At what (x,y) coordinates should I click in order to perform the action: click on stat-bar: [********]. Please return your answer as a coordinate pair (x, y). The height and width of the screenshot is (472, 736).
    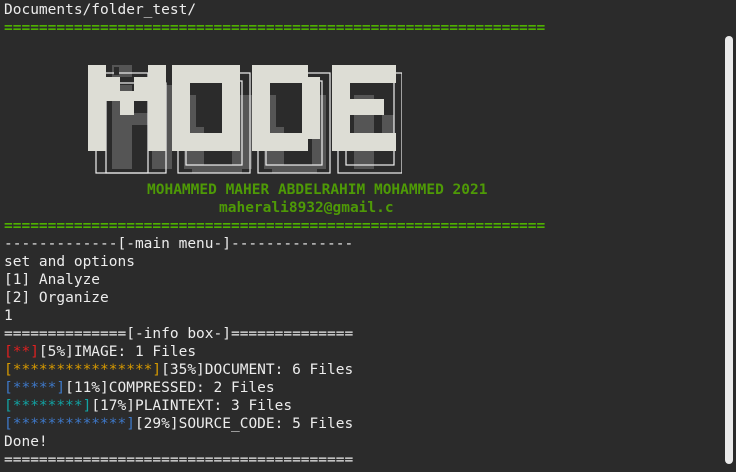
    Looking at the image, I should click on (48, 406).